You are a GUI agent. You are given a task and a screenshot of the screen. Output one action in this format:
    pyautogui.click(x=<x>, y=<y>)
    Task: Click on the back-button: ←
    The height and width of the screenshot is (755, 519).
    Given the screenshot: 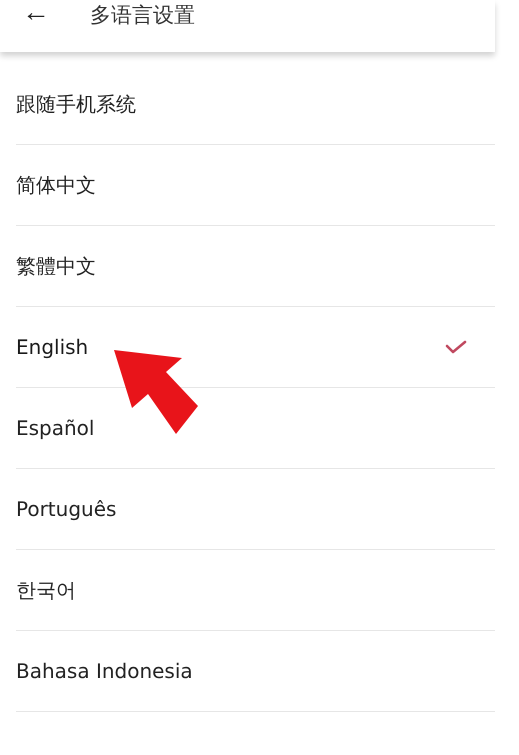 What is the action you would take?
    pyautogui.click(x=36, y=16)
    